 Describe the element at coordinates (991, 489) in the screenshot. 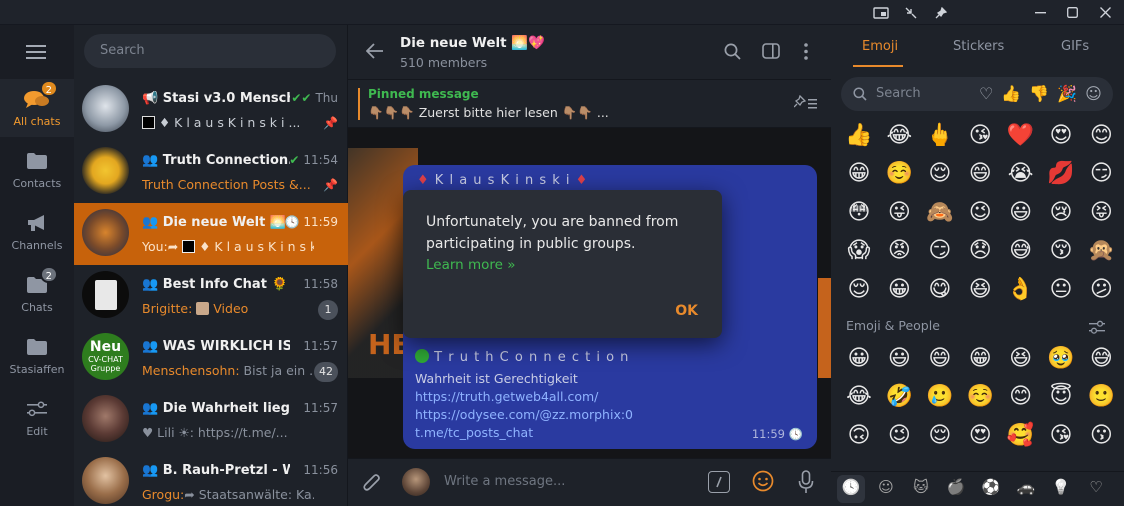

I see `ball-icon: ⚽` at that location.